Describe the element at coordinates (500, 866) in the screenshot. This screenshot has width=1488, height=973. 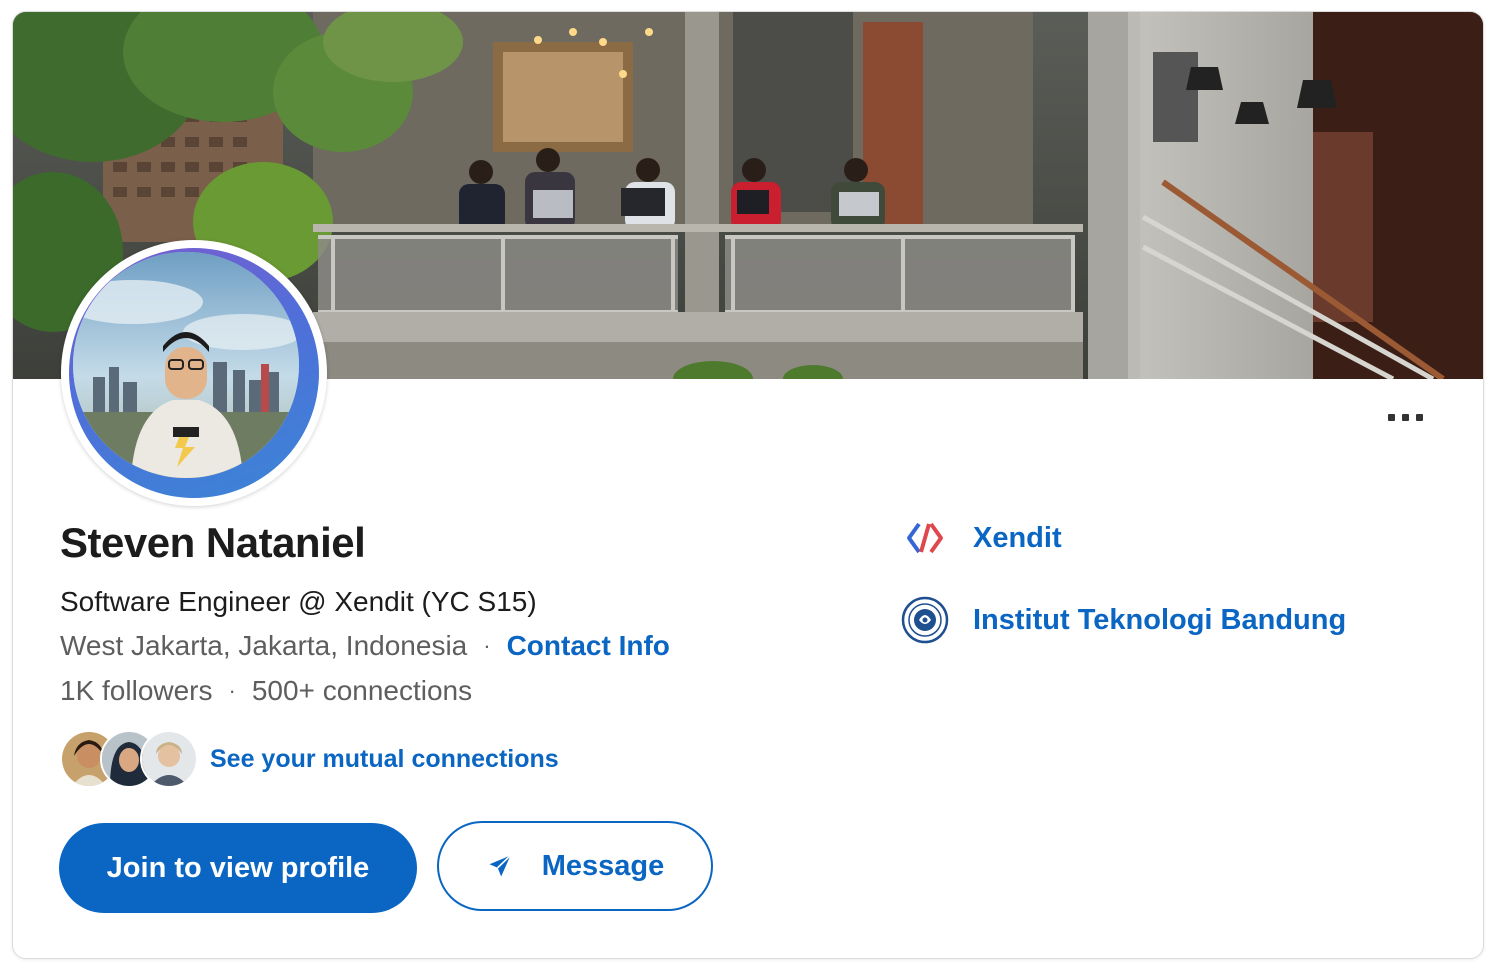
I see `send-icon` at that location.